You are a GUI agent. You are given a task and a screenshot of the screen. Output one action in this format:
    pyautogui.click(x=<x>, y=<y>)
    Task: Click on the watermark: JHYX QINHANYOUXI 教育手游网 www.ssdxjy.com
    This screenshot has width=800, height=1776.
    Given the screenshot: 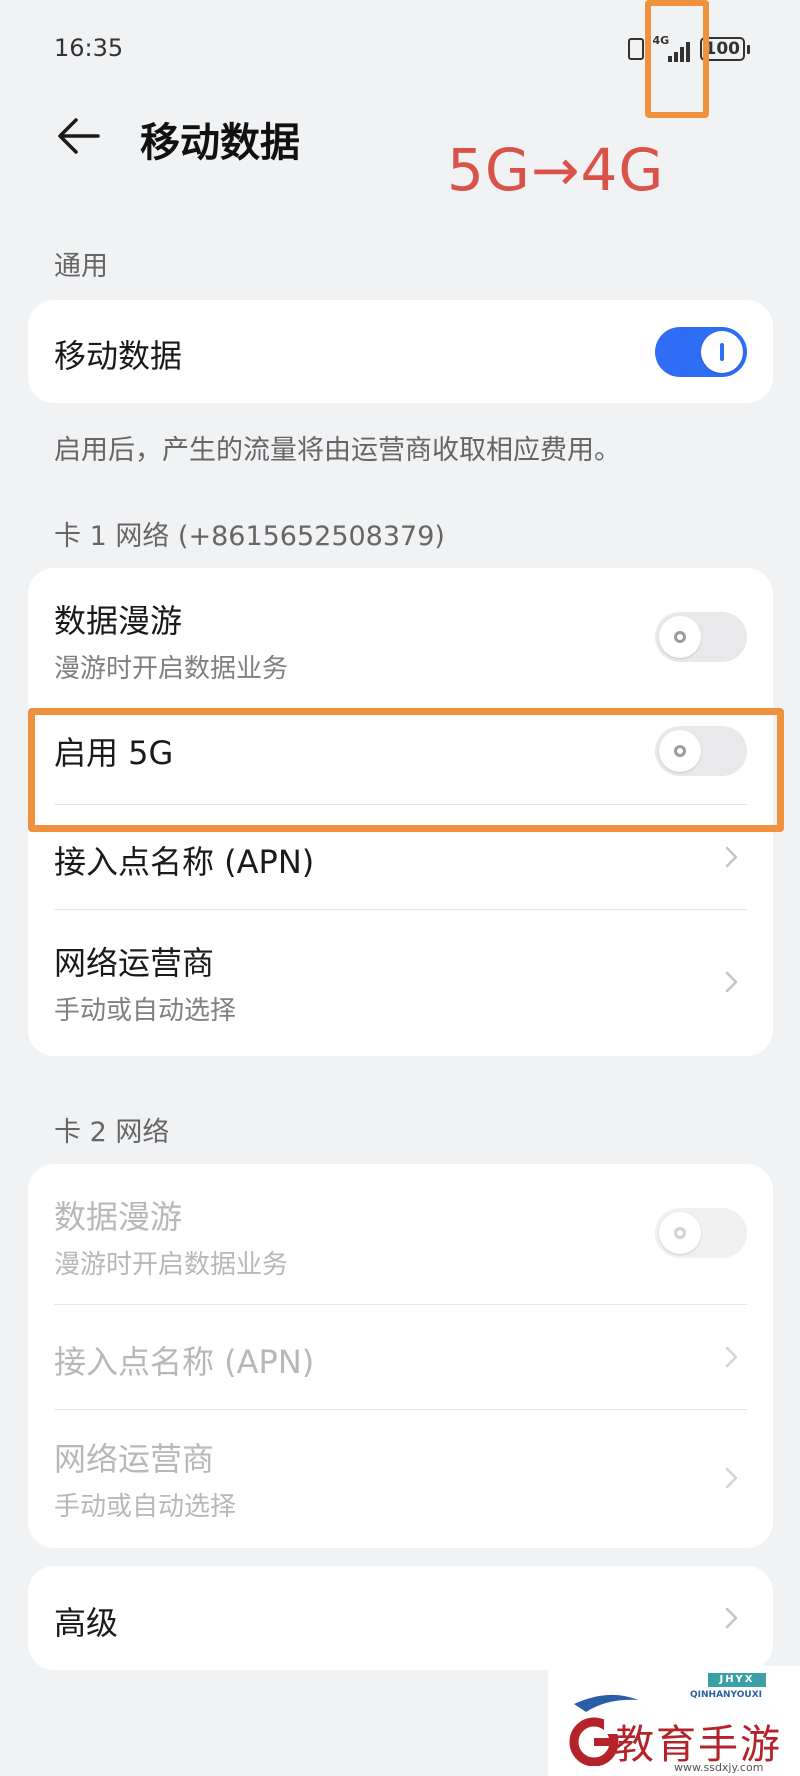 What is the action you would take?
    pyautogui.click(x=674, y=1721)
    